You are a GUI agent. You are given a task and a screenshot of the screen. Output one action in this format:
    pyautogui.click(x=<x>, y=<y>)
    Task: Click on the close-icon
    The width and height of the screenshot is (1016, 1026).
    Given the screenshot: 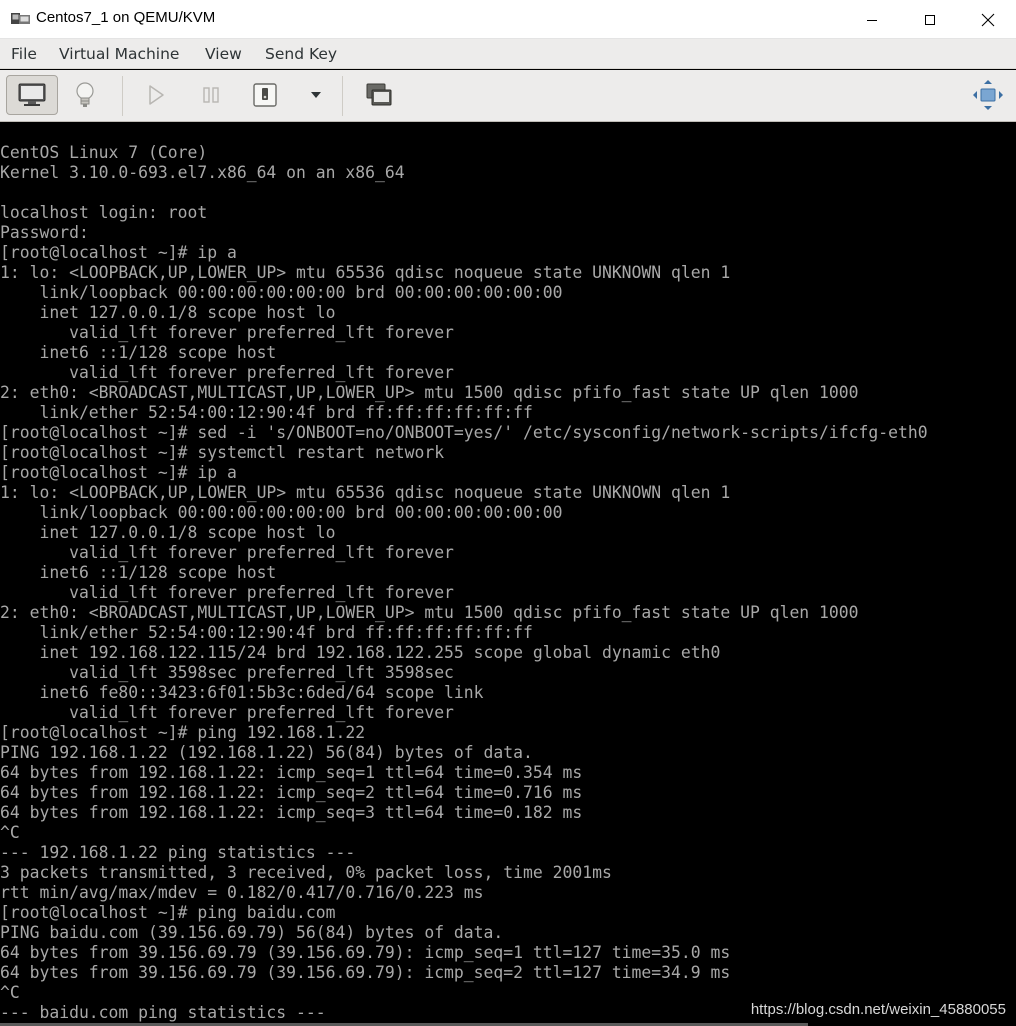 What is the action you would take?
    pyautogui.click(x=988, y=19)
    